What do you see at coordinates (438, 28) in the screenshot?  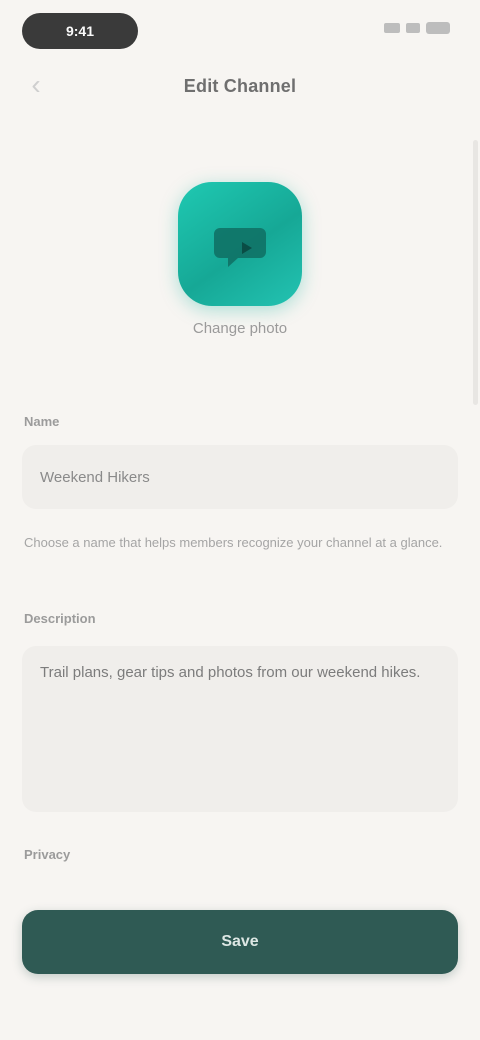 I see `battery-icon` at bounding box center [438, 28].